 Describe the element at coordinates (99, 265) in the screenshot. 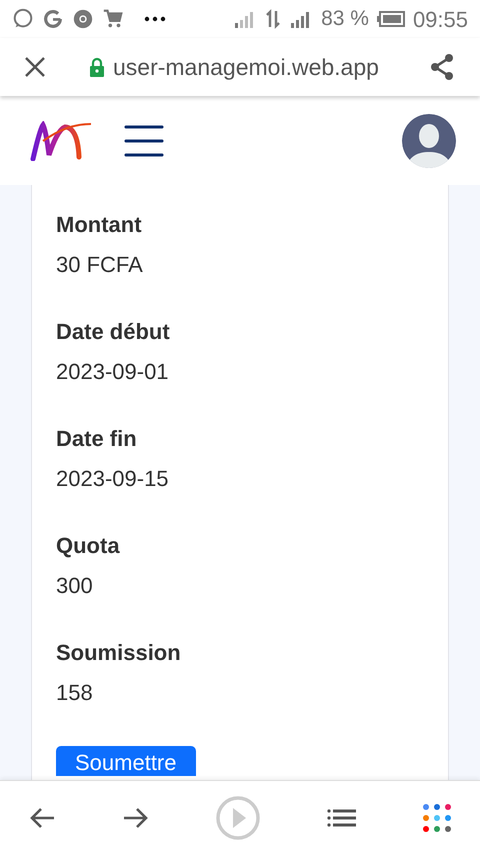

I see `field-value: 30 FCFA` at that location.